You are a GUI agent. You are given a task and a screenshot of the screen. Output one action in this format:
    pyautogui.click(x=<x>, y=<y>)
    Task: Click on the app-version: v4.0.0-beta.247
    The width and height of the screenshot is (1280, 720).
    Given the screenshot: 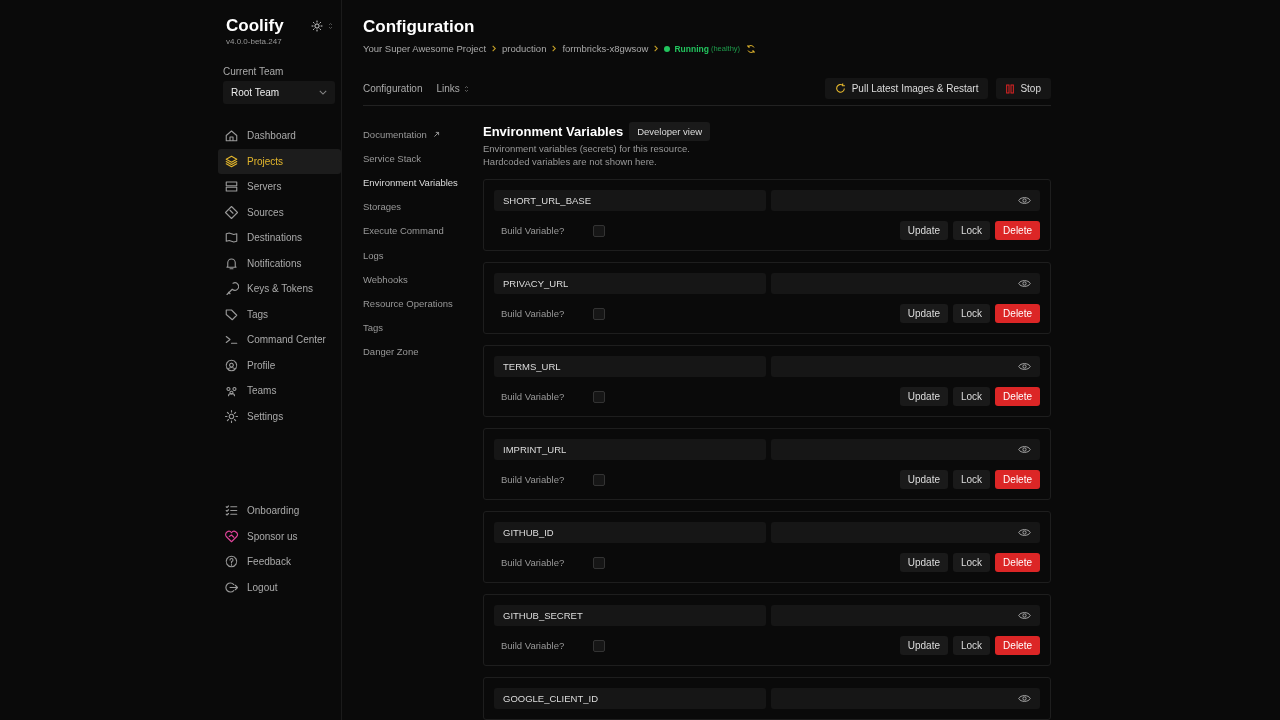 What is the action you would take?
    pyautogui.click(x=254, y=41)
    